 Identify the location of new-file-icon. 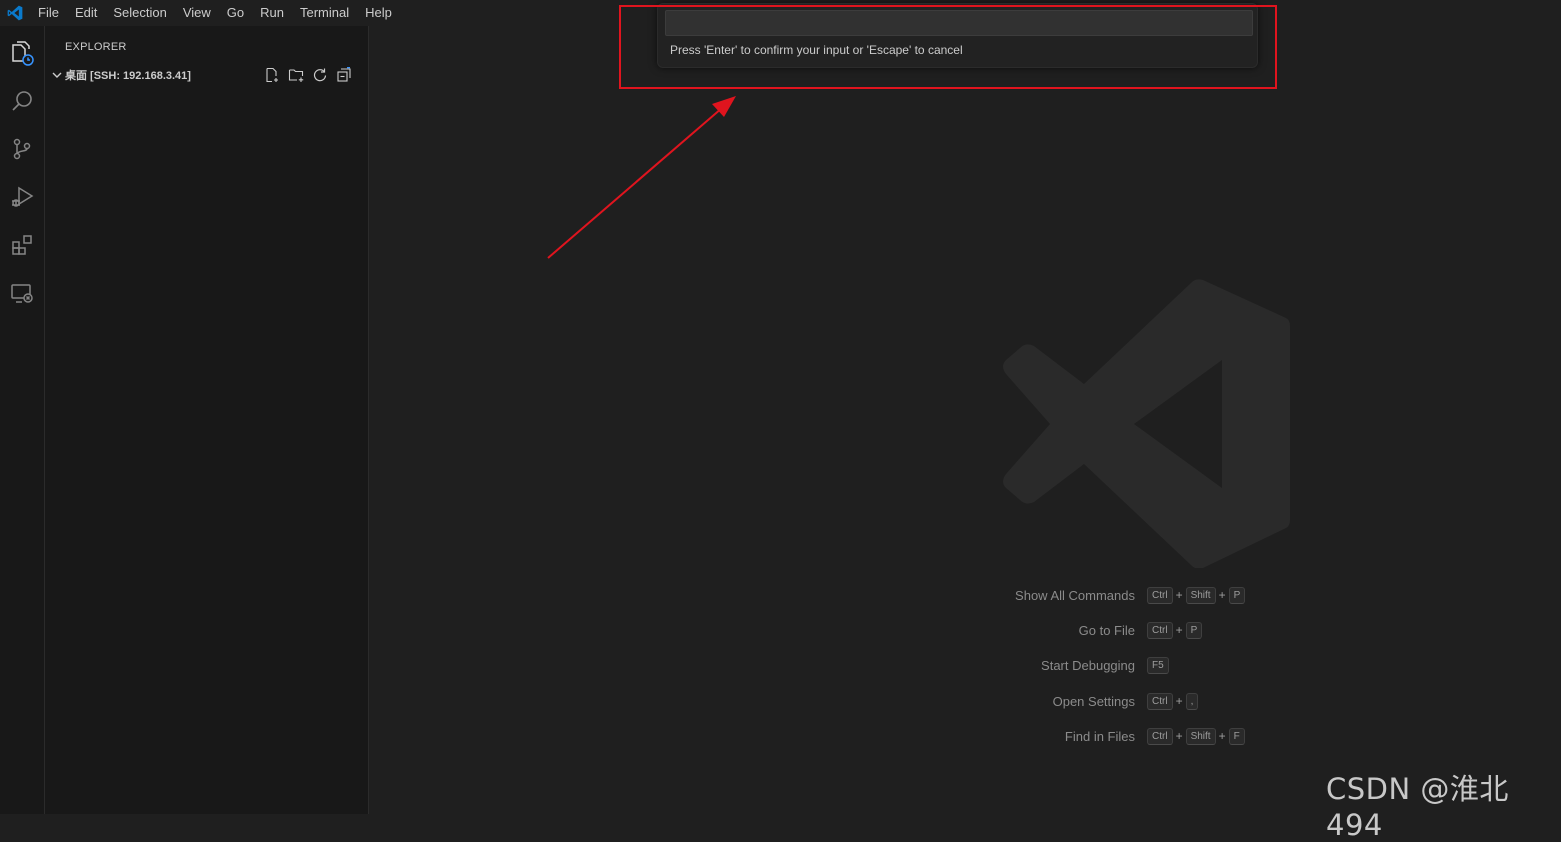
(272, 75).